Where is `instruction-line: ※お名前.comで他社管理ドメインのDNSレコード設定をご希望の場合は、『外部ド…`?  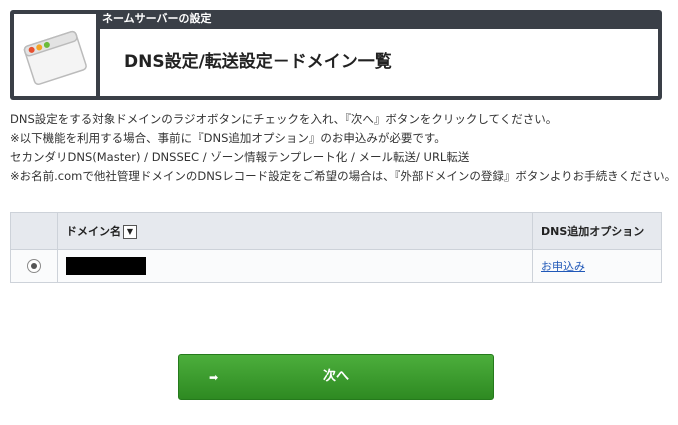
instruction-line: ※お名前.comで他社管理ドメインのDNSレコード設定をご希望の場合は、『外部ド… is located at coordinates (340, 176).